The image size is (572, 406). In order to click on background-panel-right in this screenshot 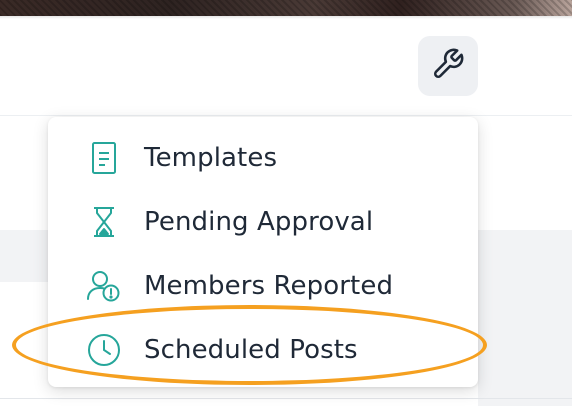, I will do `click(525, 318)`.